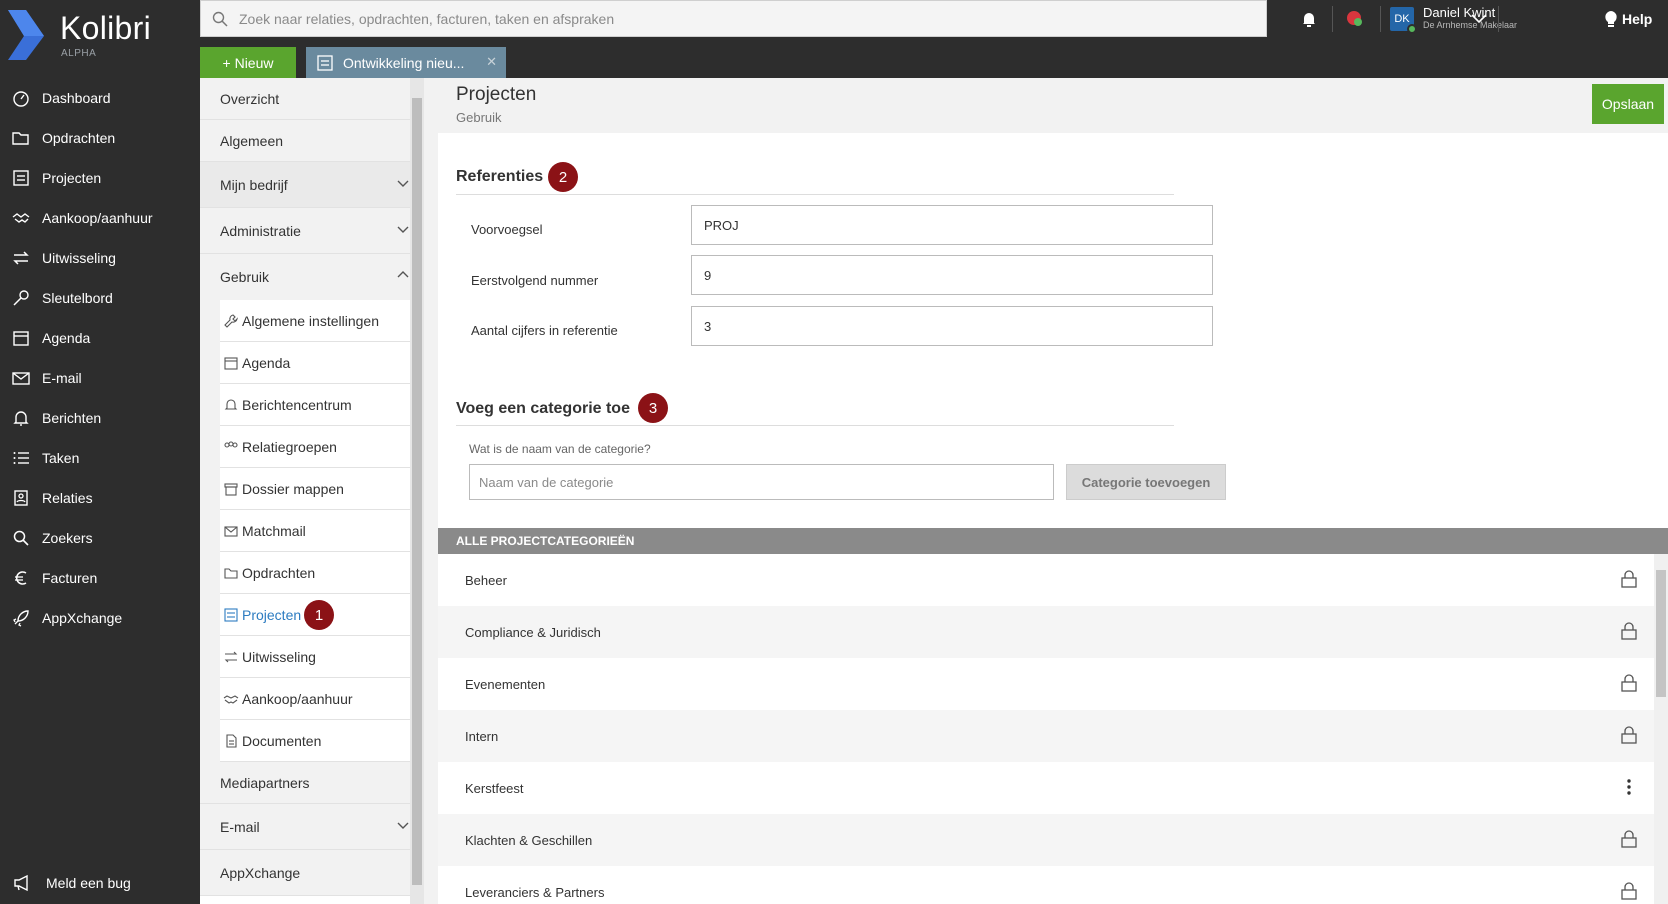 The image size is (1668, 904). Describe the element at coordinates (320, 699) in the screenshot. I see `sub-item-aankoop-aanhuur: Aankoop/aanhuur` at that location.